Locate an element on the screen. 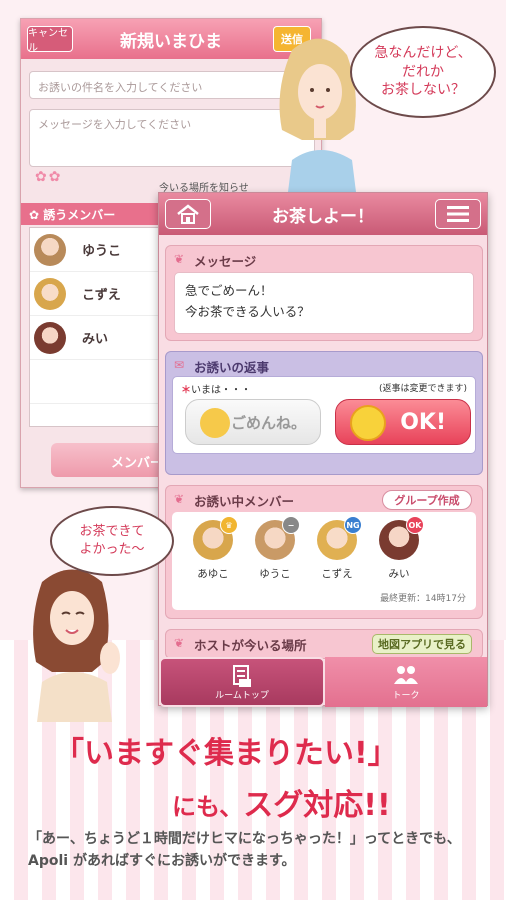 Image resolution: width=506 pixels, height=900 pixels. pending-badge: − is located at coordinates (291, 525).